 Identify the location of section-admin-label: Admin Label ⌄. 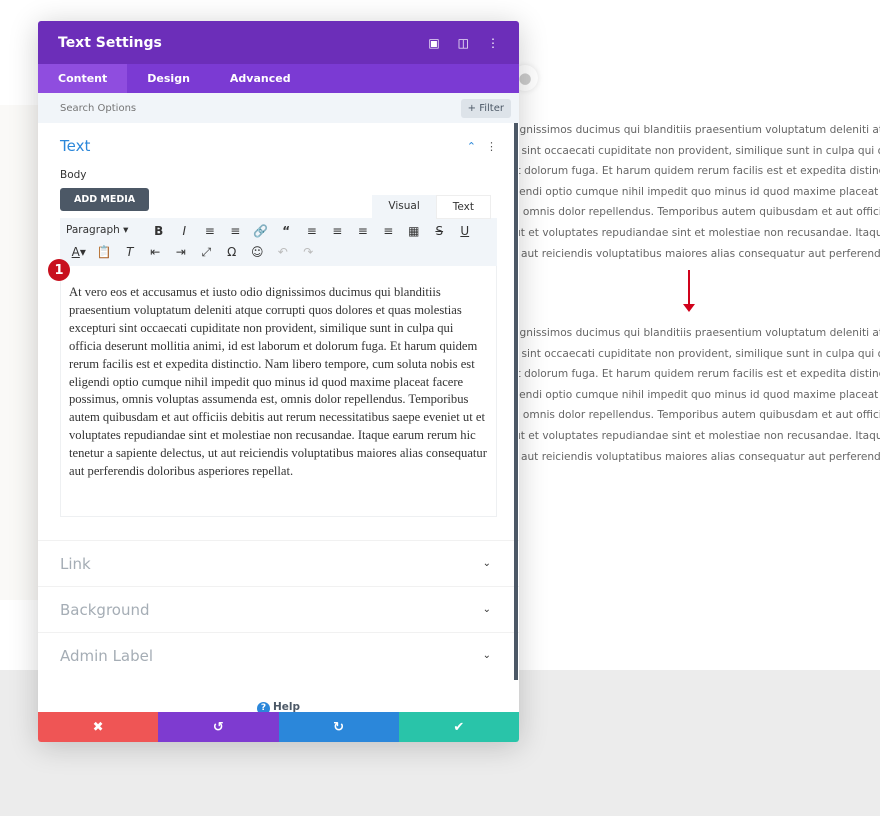
(278, 655).